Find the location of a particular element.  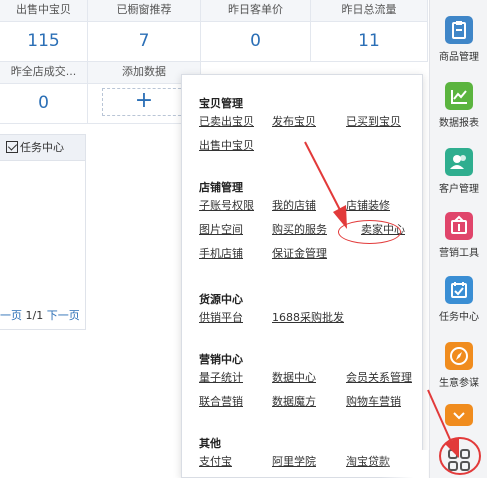

arrow-head-seller-center is located at coordinates (340, 217).